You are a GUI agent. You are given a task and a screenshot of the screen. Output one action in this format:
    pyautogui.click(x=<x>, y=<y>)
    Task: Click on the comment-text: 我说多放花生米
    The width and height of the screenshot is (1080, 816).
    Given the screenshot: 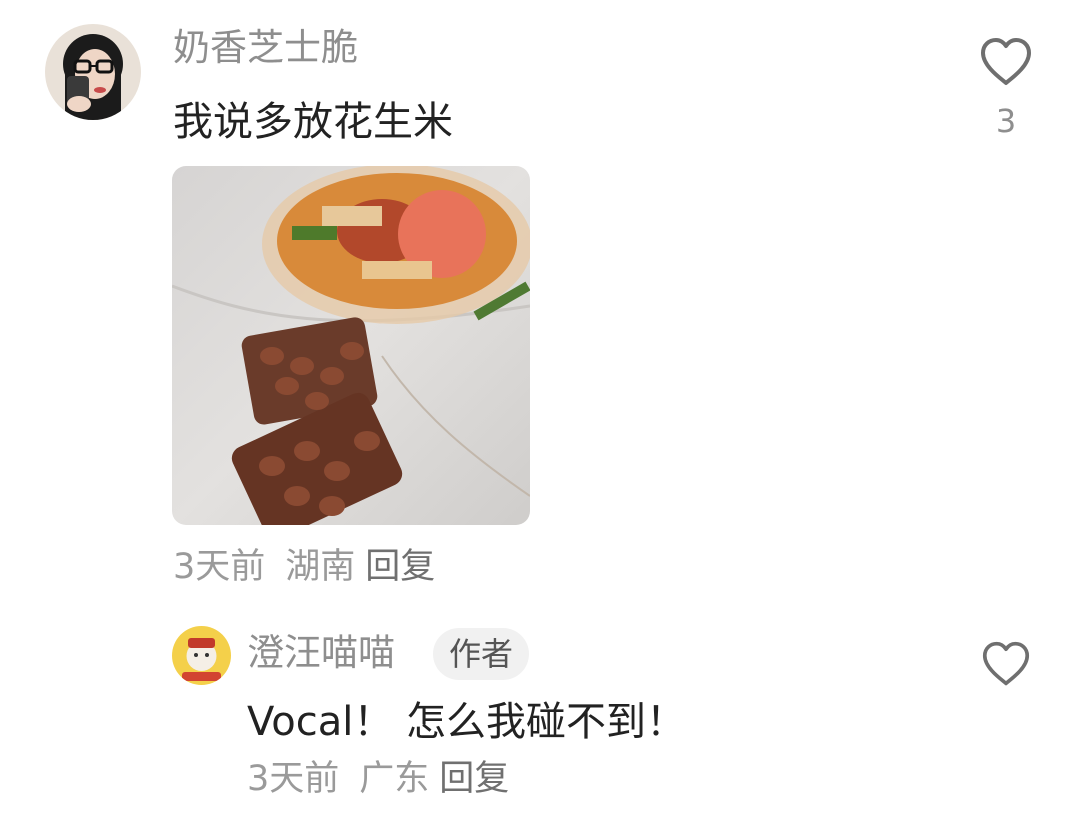 What is the action you would take?
    pyautogui.click(x=313, y=122)
    